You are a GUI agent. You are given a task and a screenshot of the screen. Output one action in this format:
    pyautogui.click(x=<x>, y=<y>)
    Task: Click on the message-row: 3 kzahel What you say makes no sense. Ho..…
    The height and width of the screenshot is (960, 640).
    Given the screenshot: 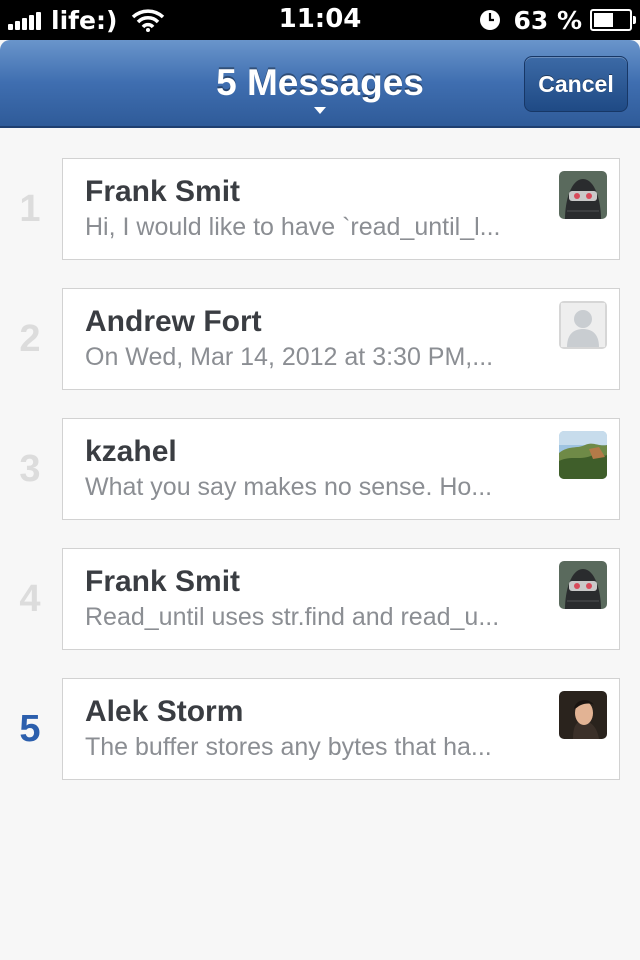 What is the action you would take?
    pyautogui.click(x=320, y=470)
    